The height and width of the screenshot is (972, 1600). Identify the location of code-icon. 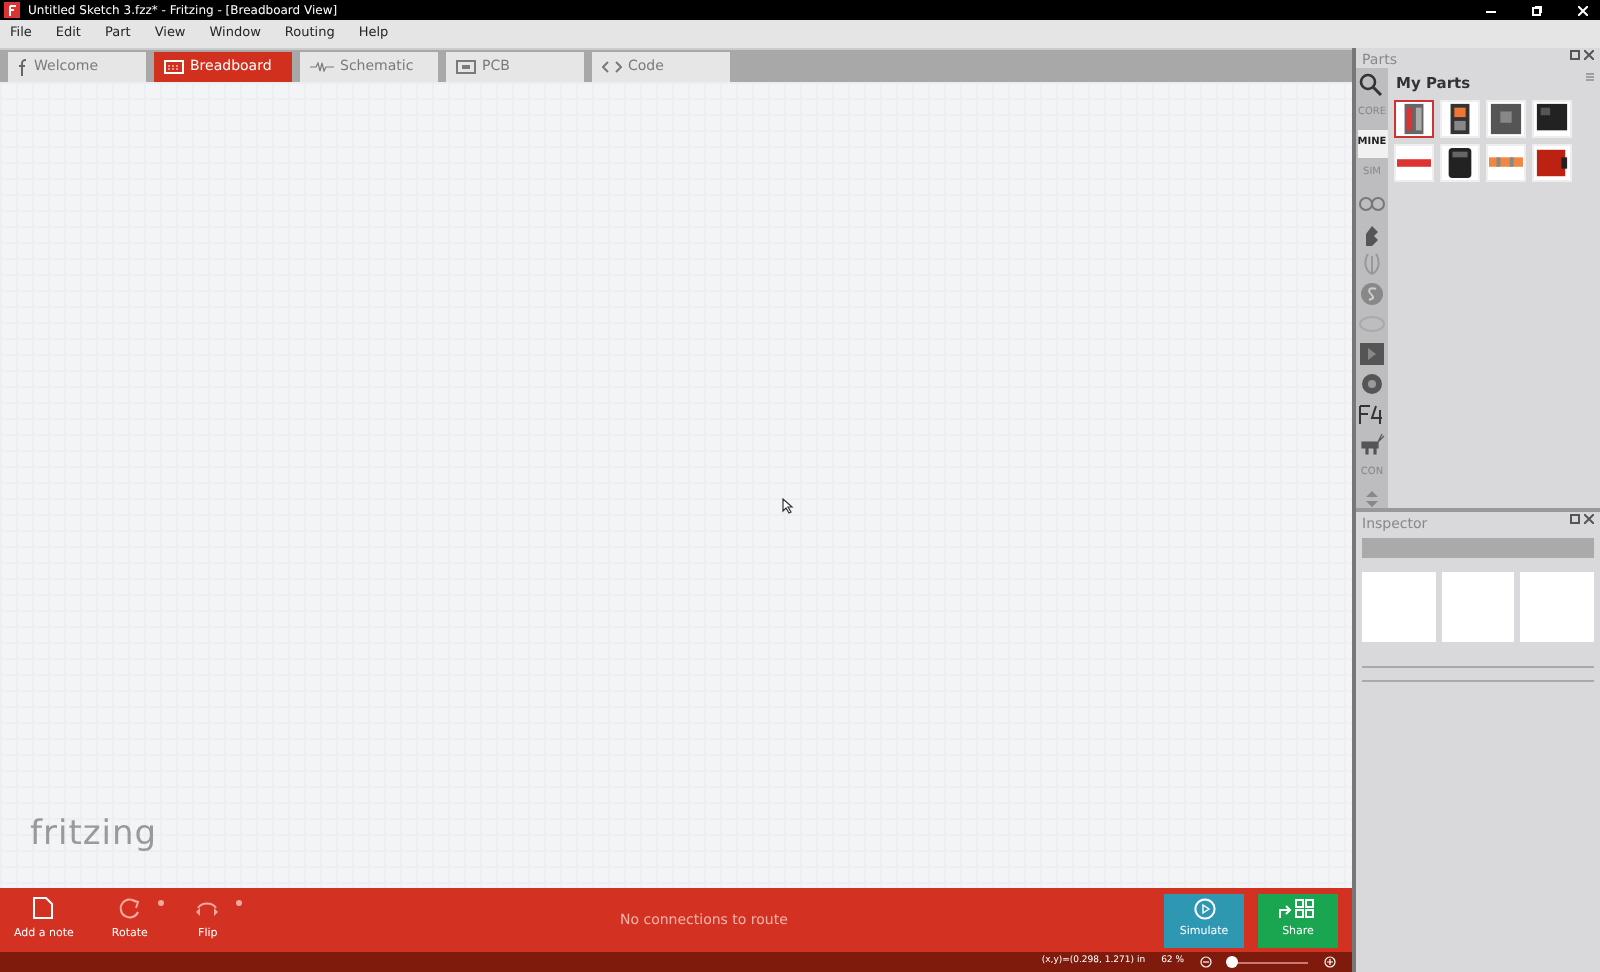
(612, 67).